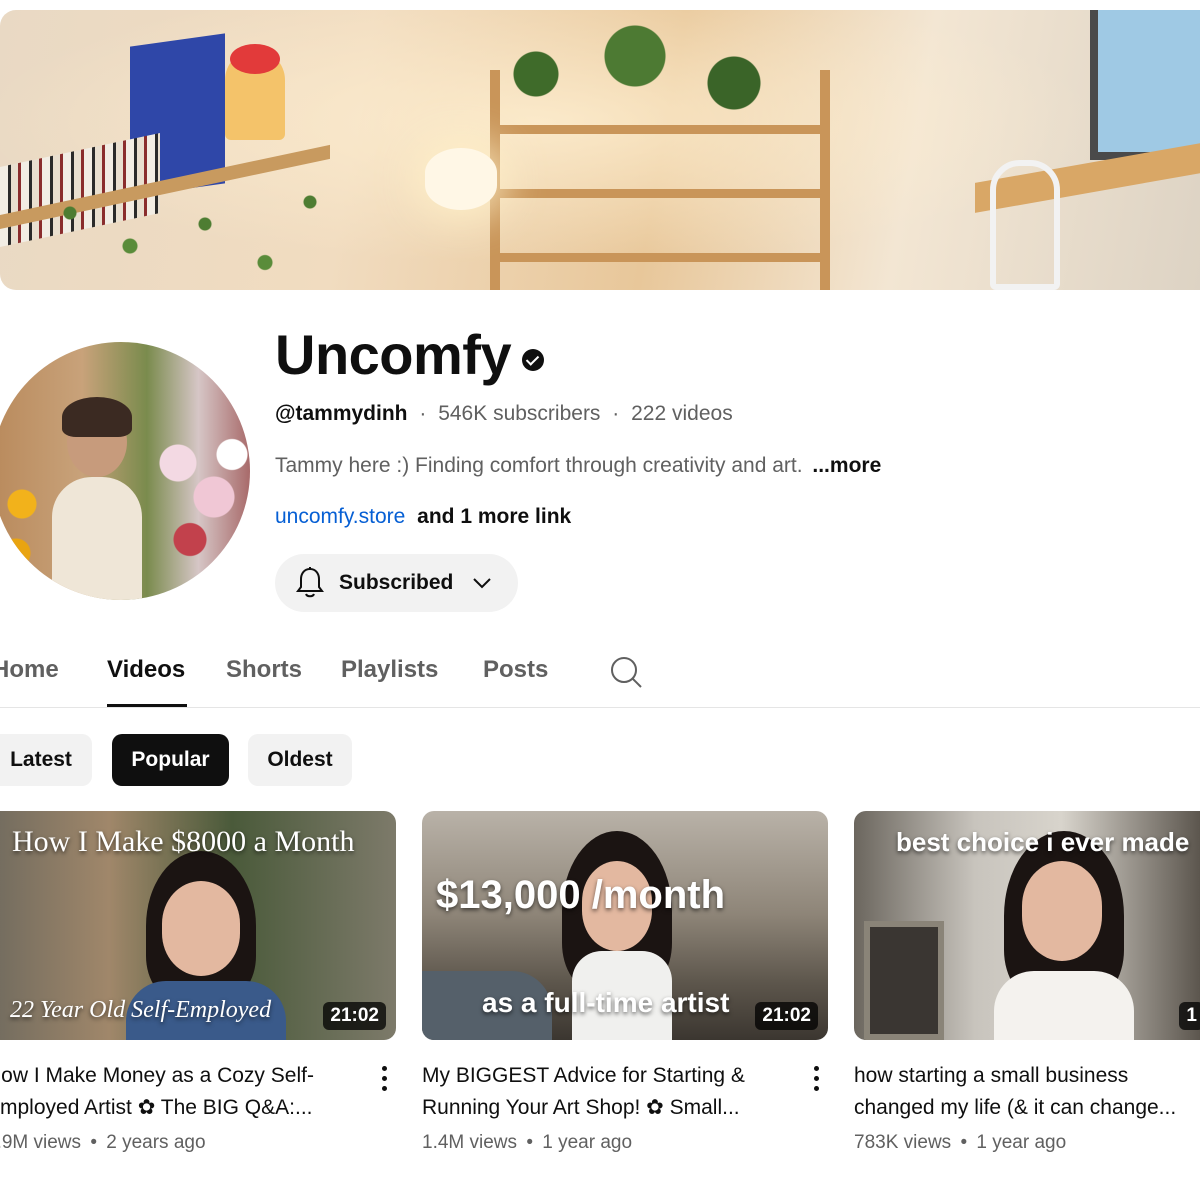  What do you see at coordinates (156, 1142) in the screenshot?
I see `video-age: 2 years ago` at bounding box center [156, 1142].